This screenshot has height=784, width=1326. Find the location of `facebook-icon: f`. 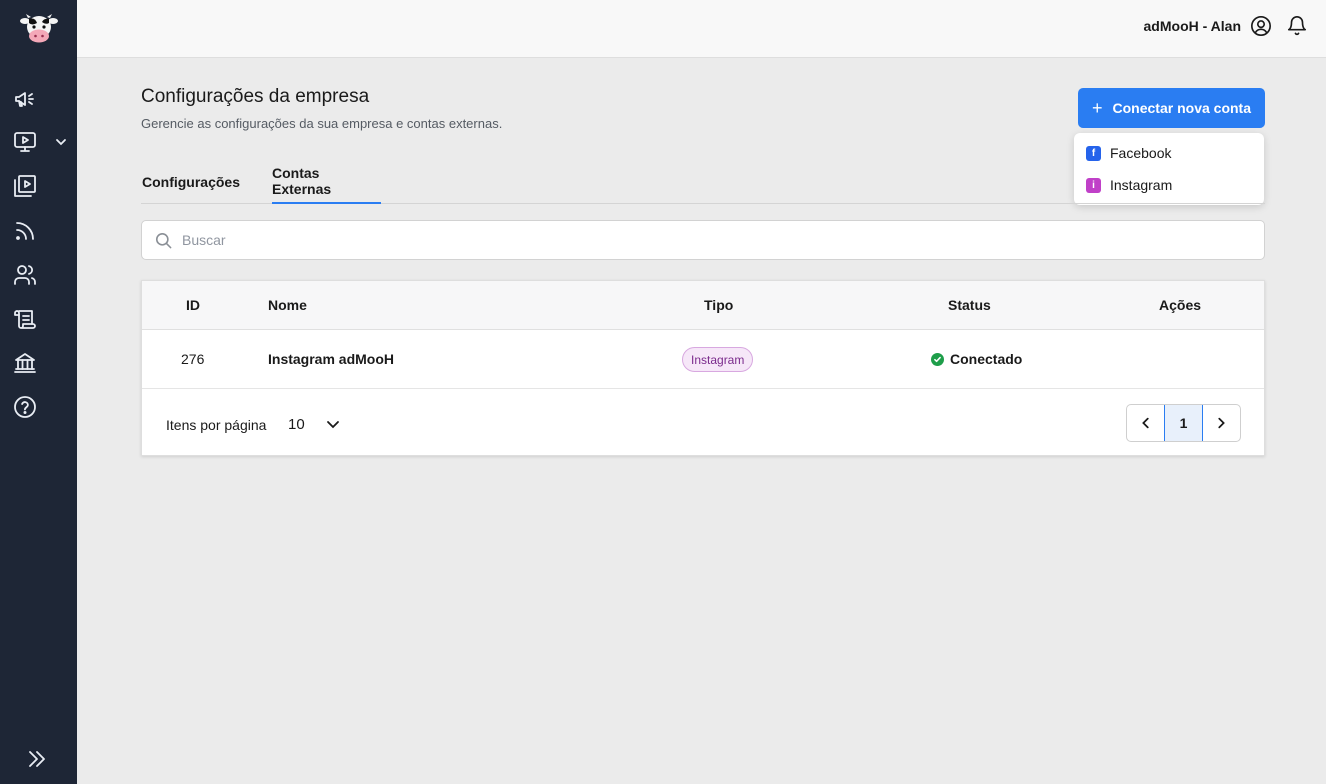

facebook-icon: f is located at coordinates (1093, 153).